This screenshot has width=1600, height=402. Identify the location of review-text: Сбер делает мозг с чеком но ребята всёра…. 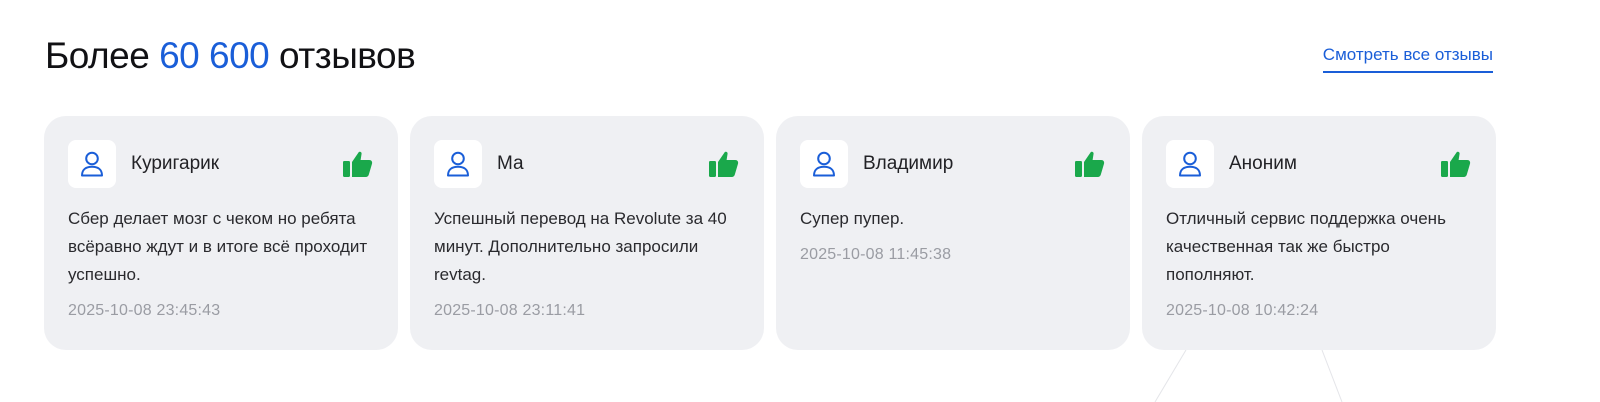
(218, 246).